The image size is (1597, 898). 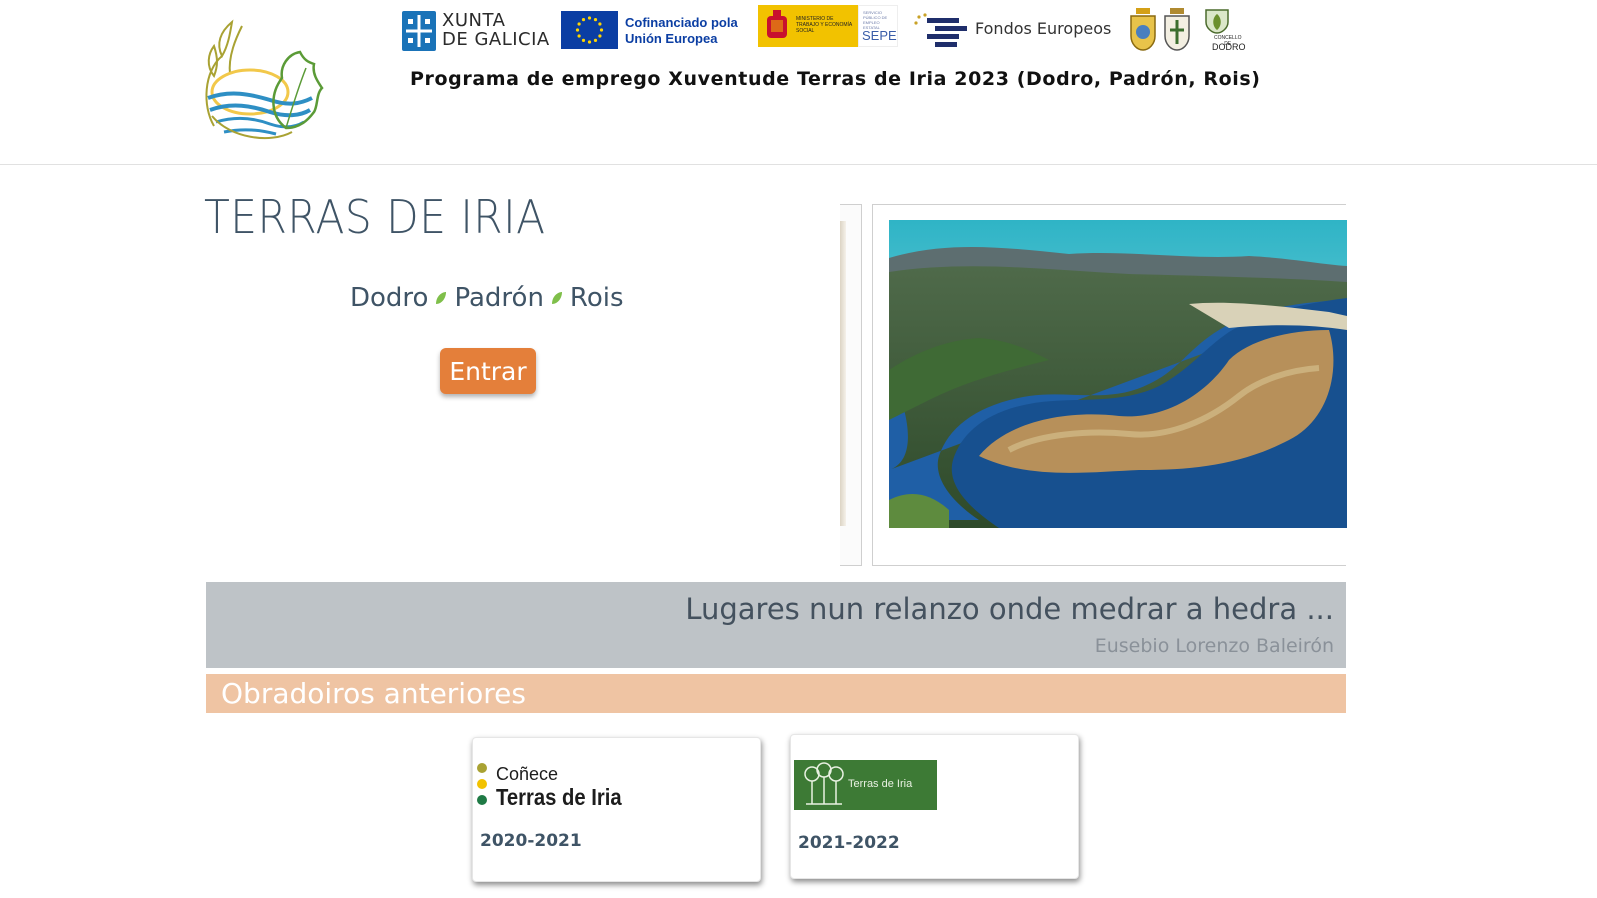 I want to click on sepe-small-label: SERVICIO PÚBLICO DE EMPLEO ESTATAL, so click(x=875, y=20).